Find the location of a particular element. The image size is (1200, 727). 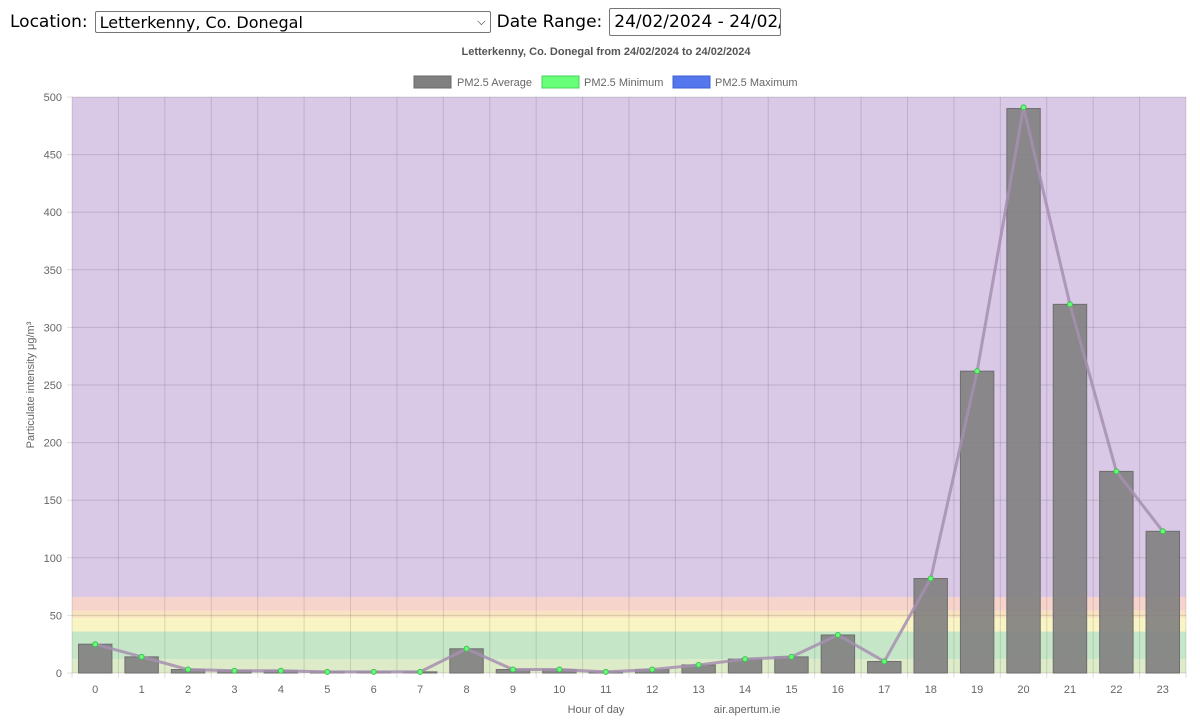

x-tick-label: 1 is located at coordinates (142, 690).